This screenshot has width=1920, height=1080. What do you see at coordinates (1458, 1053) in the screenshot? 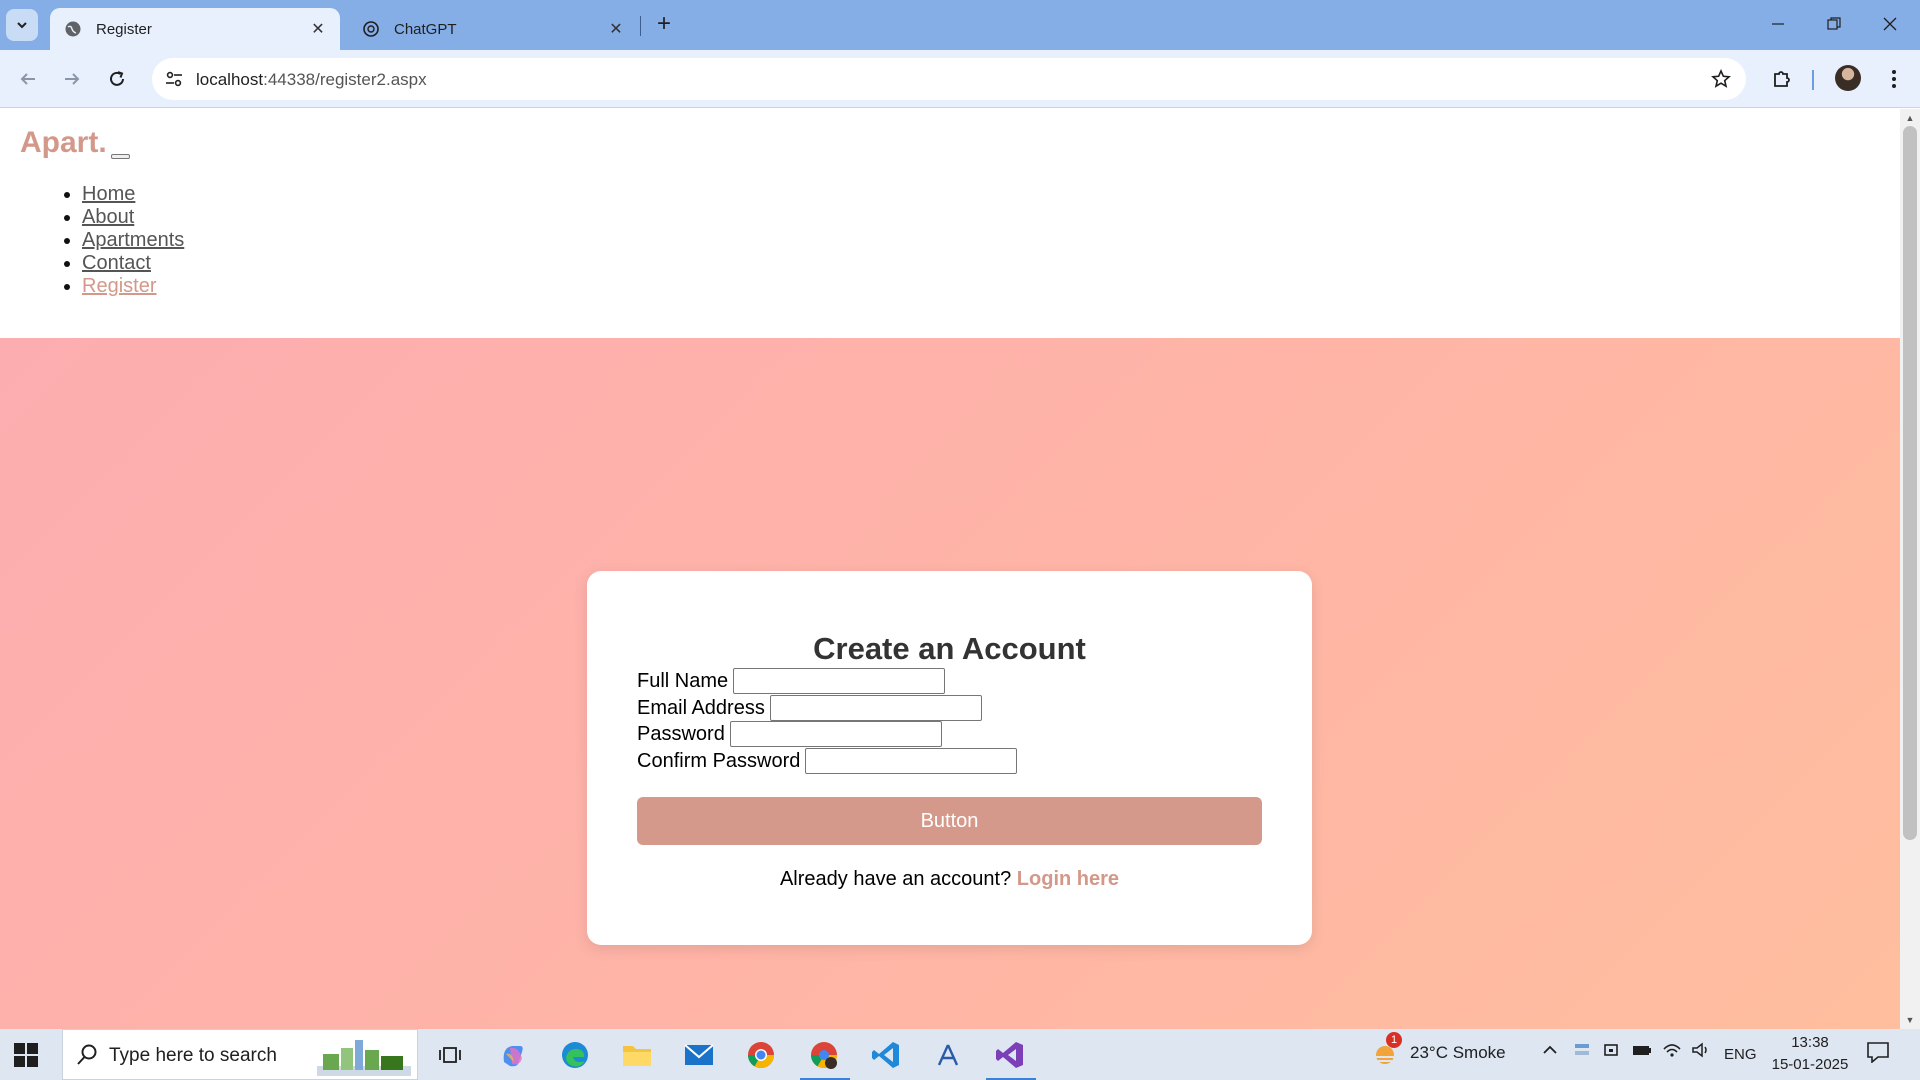
I see `weather-text: 23°C Smoke` at bounding box center [1458, 1053].